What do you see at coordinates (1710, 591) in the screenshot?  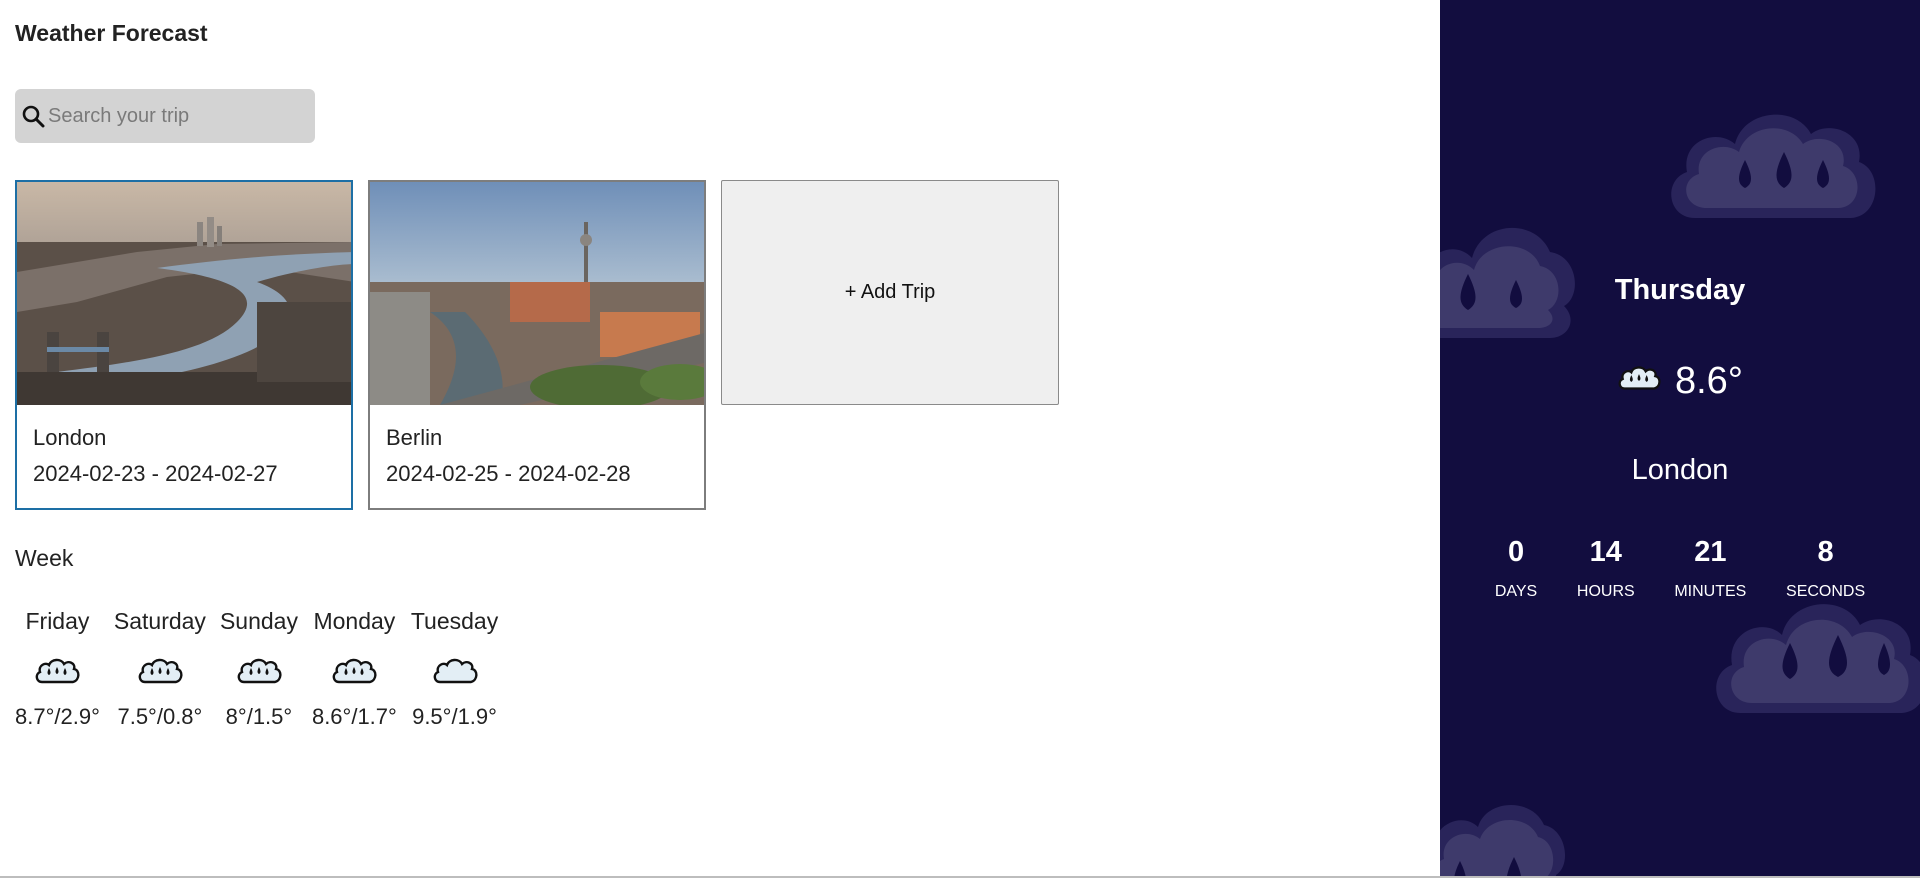 I see `countdown-unit: MINUTES` at bounding box center [1710, 591].